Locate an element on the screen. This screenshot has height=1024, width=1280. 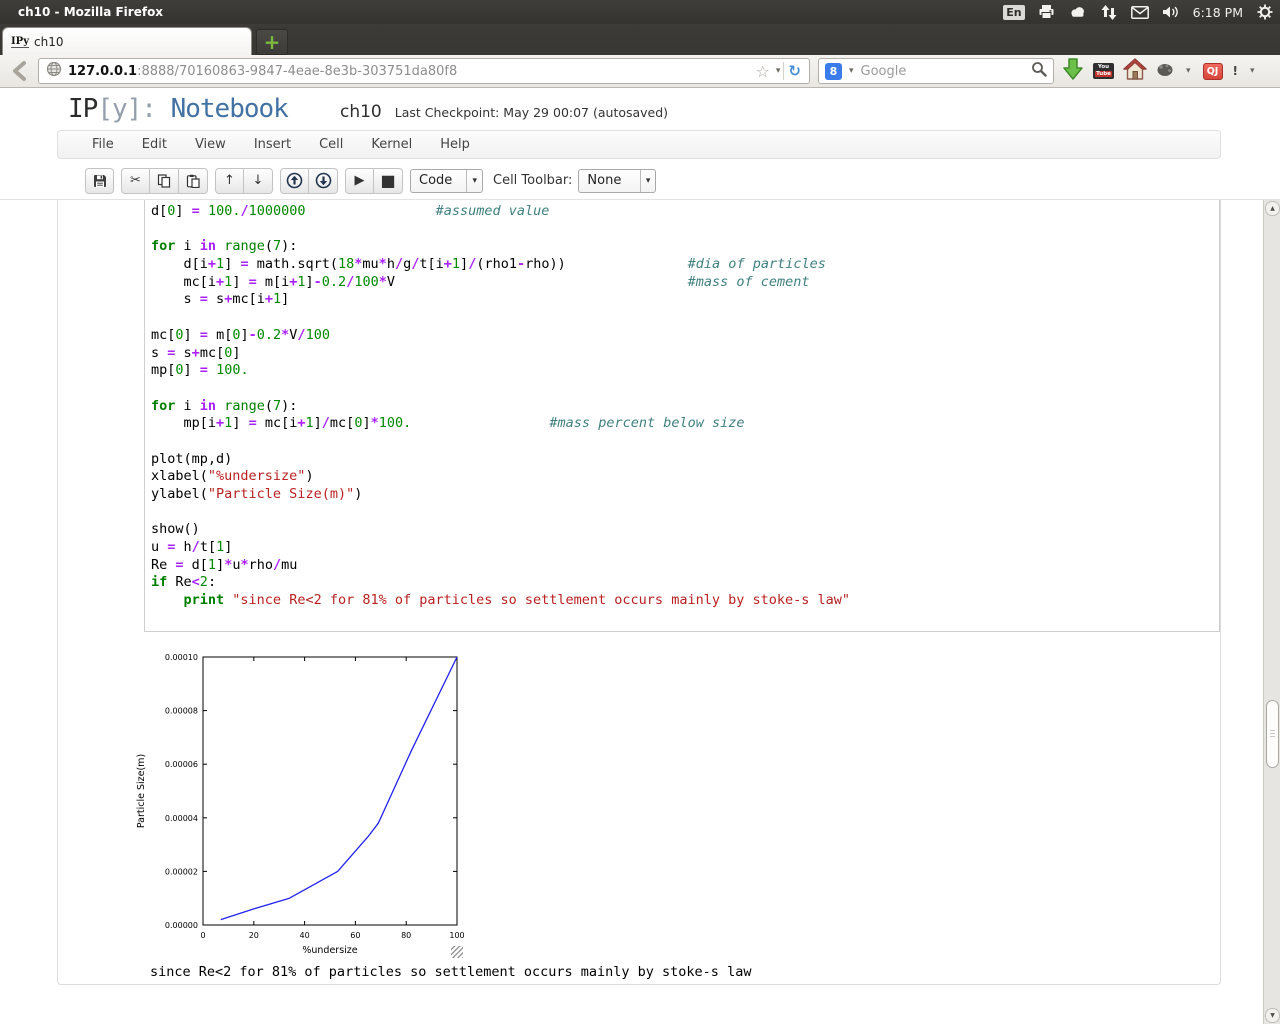
quickjump-extension-icon: QJ is located at coordinates (1212, 71).